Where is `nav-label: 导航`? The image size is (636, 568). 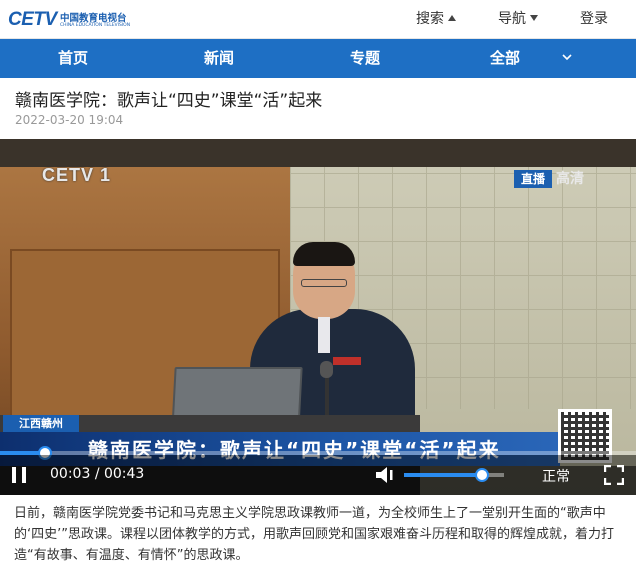 nav-label: 导航 is located at coordinates (512, 19).